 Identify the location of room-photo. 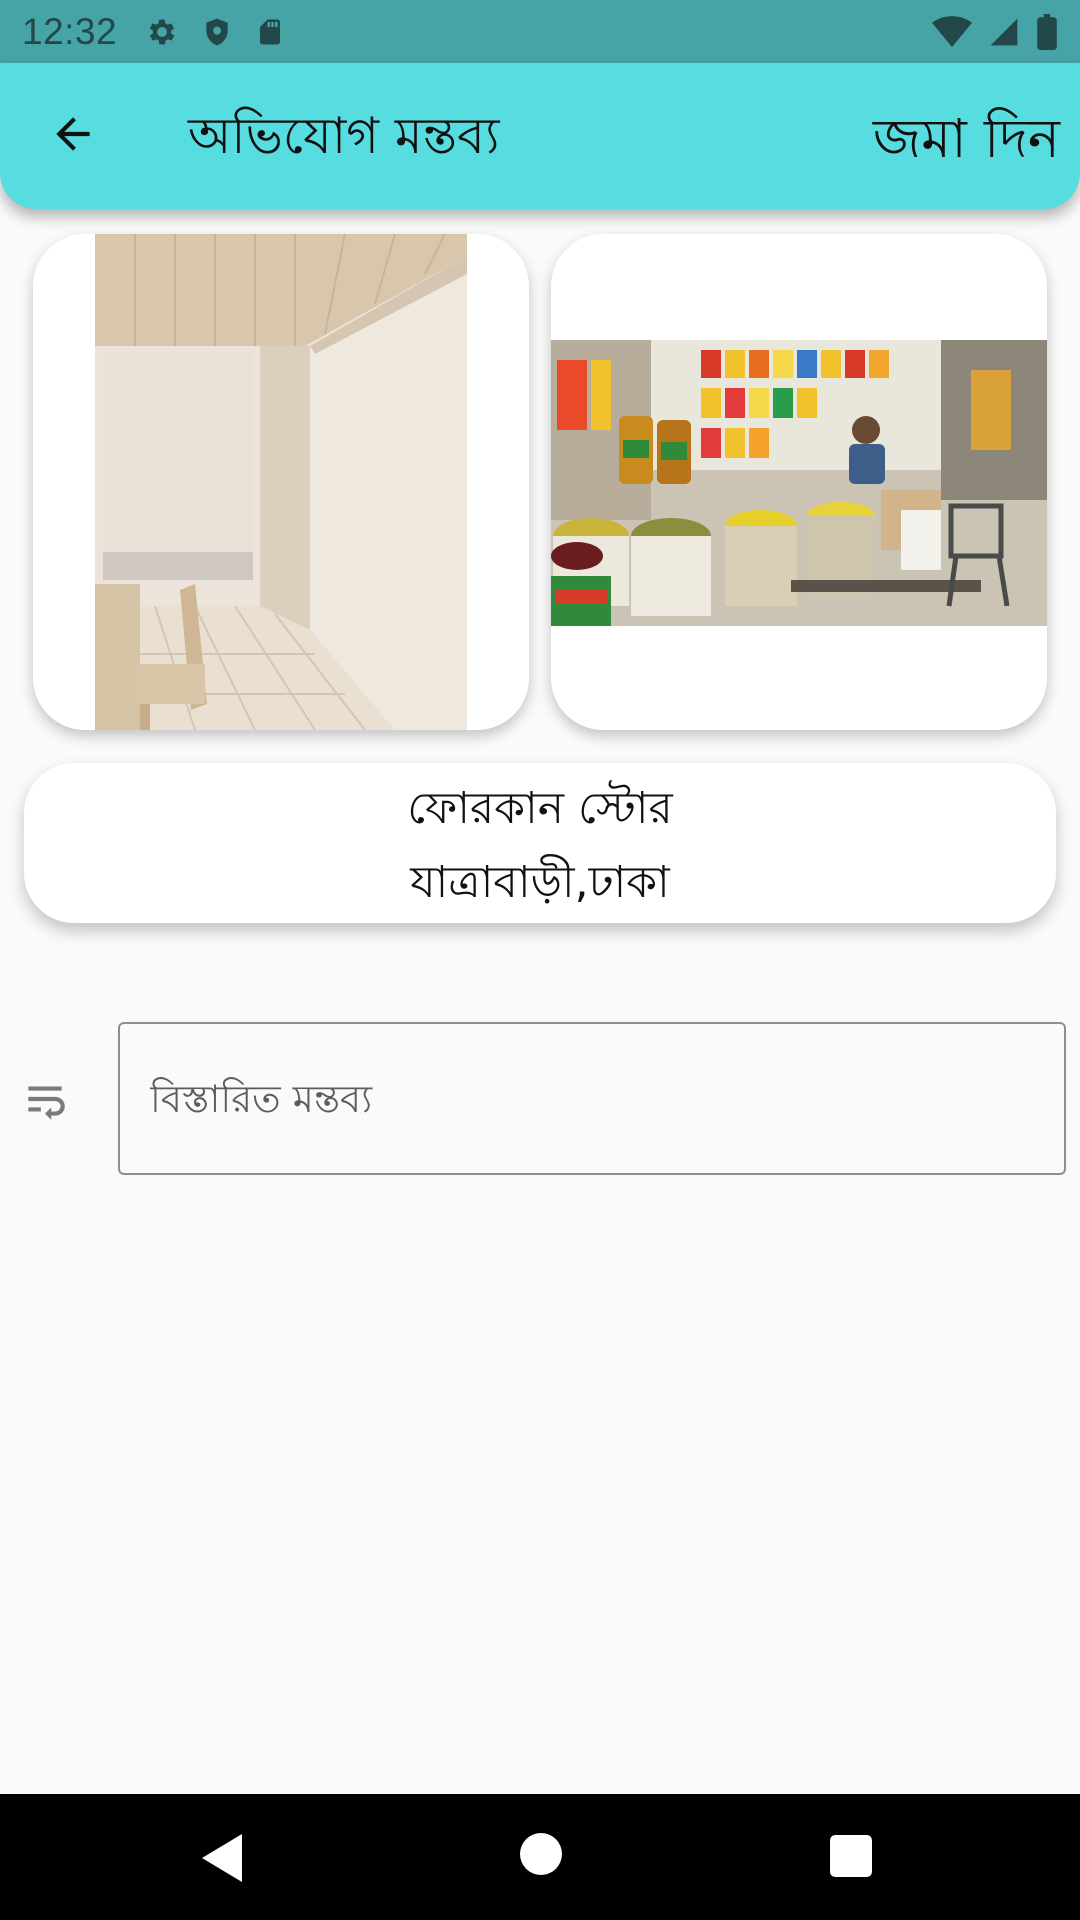
(281, 482).